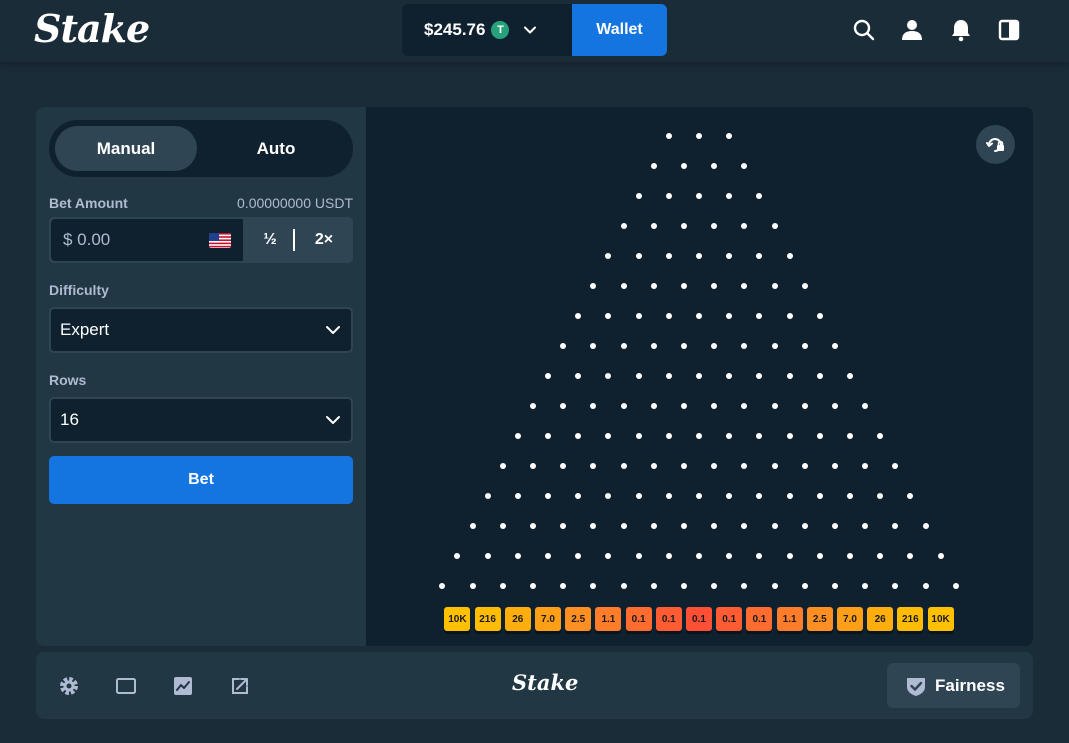 This screenshot has height=743, width=1069. I want to click on rows-select: 16, so click(201, 420).